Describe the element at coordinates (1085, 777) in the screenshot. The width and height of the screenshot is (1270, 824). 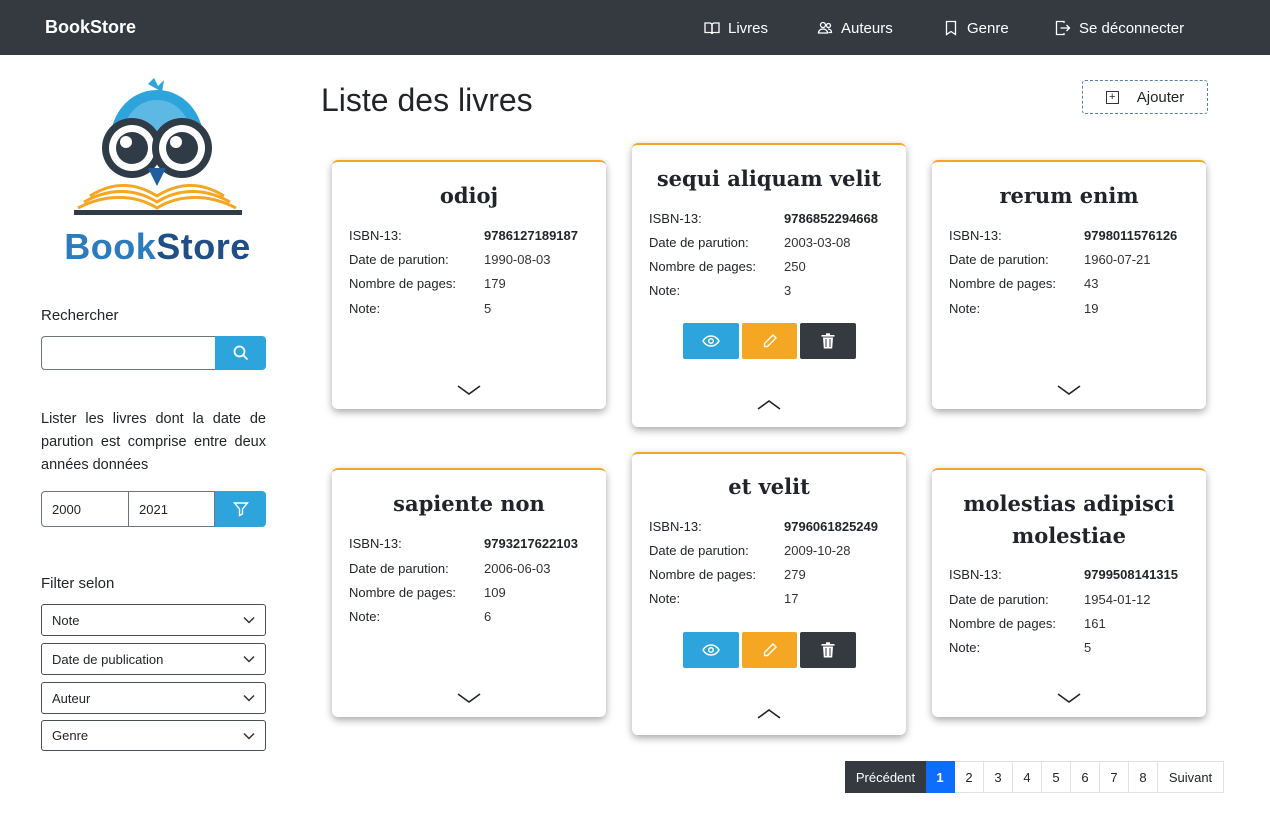
I see `page-6-button: 6` at that location.